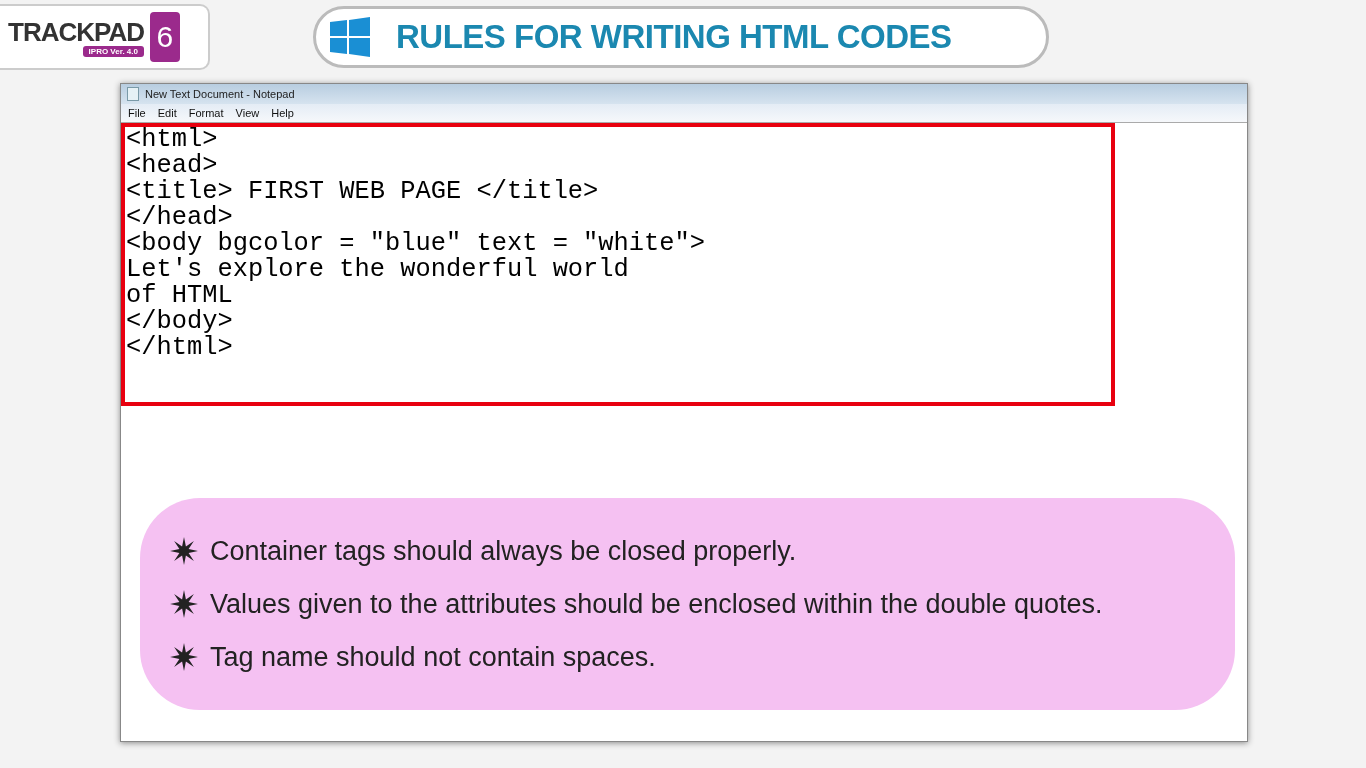 This screenshot has height=768, width=1366. I want to click on version-badge: IPRO Ver. 4.0, so click(113, 51).